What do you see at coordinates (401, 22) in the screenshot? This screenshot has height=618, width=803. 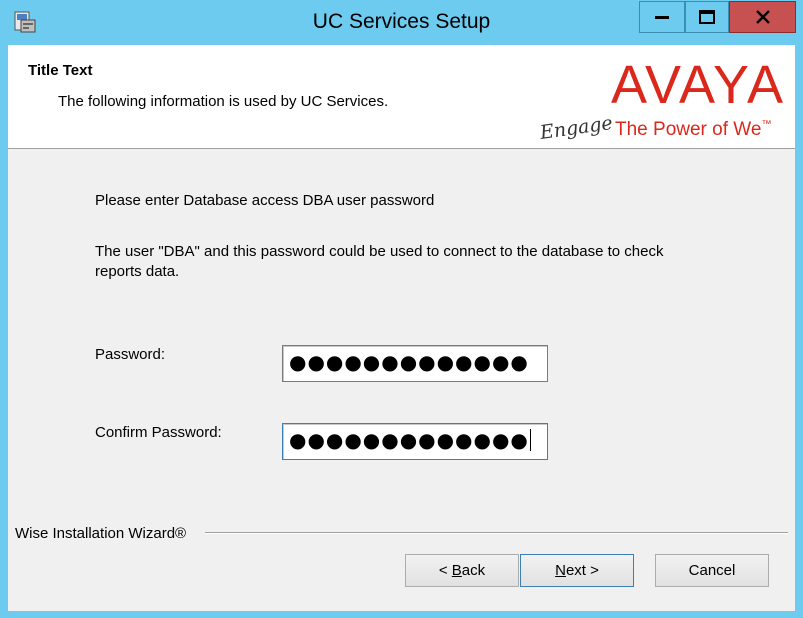 I see `title-bar: UC Services Setup` at bounding box center [401, 22].